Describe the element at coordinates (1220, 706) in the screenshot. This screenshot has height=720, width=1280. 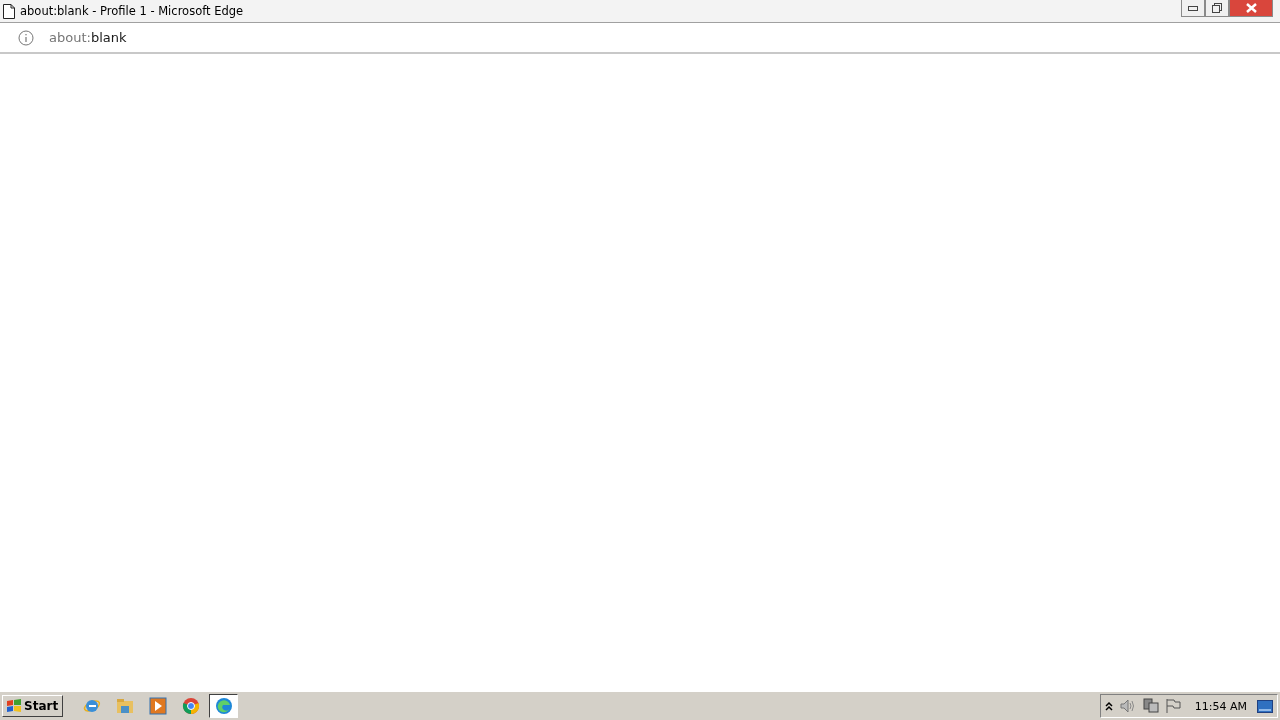
I see `clock-time: 11:54 AM` at that location.